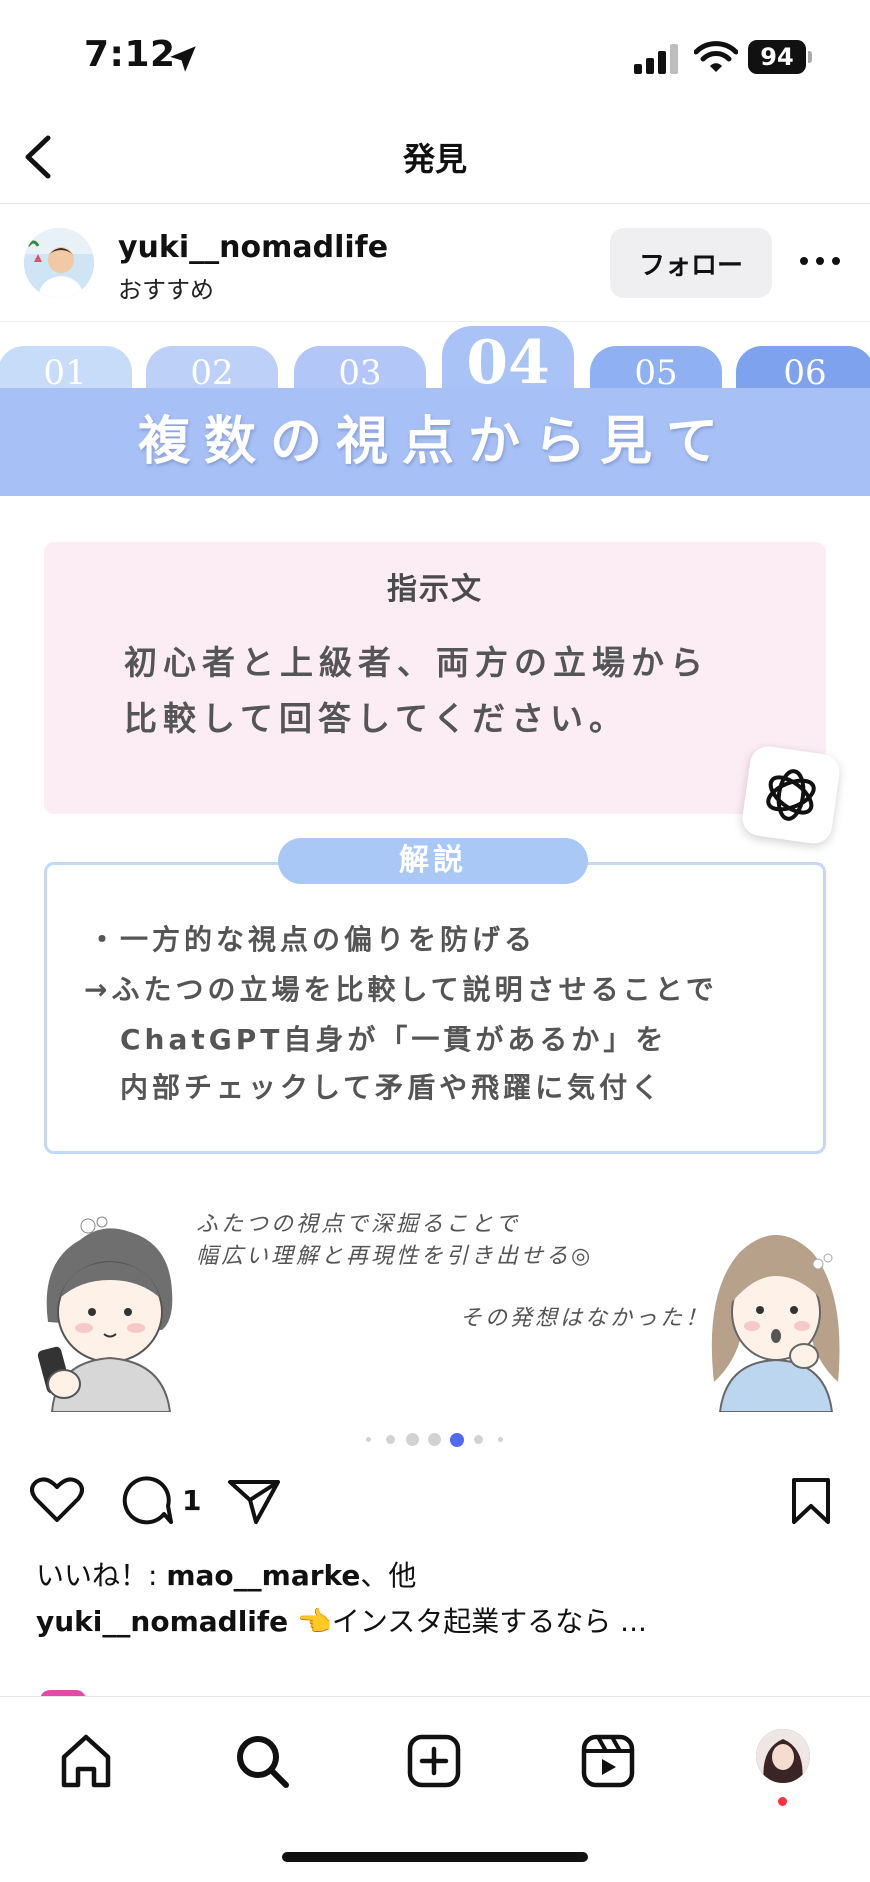 The height and width of the screenshot is (1882, 870). What do you see at coordinates (148, 1501) in the screenshot?
I see `comment-icon` at bounding box center [148, 1501].